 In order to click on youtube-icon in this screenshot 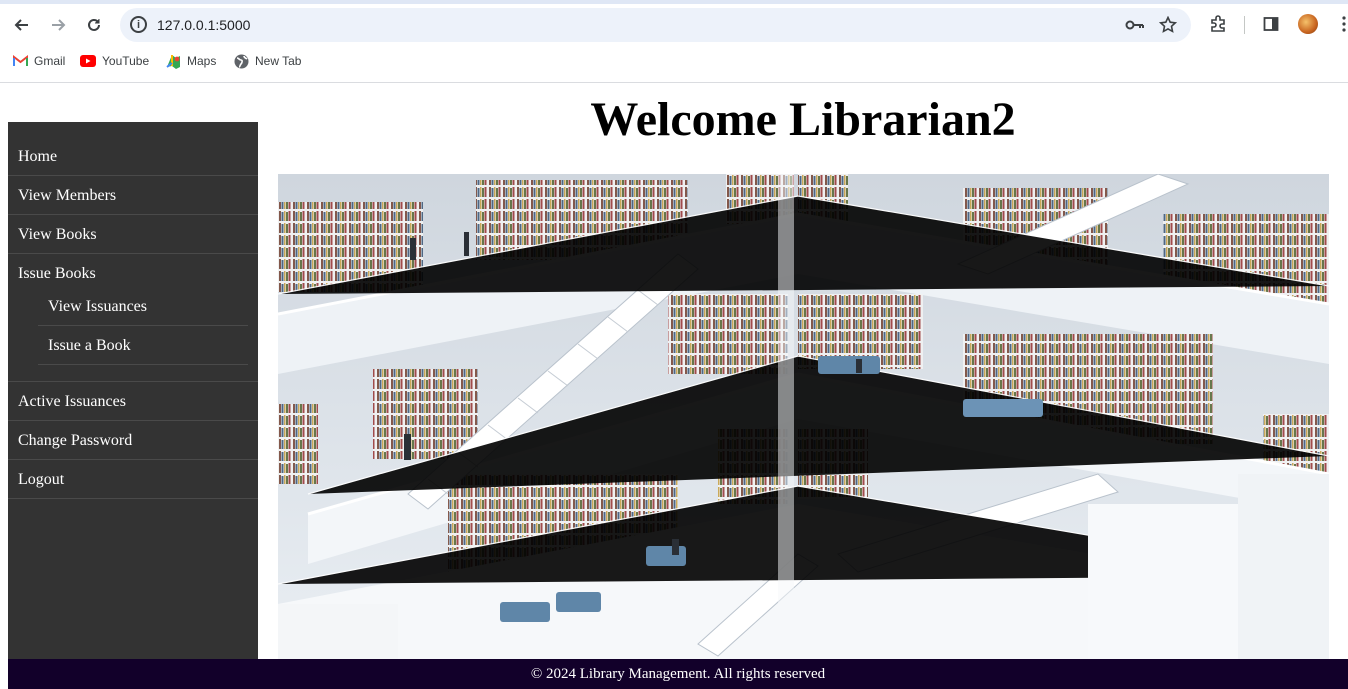, I will do `click(88, 61)`.